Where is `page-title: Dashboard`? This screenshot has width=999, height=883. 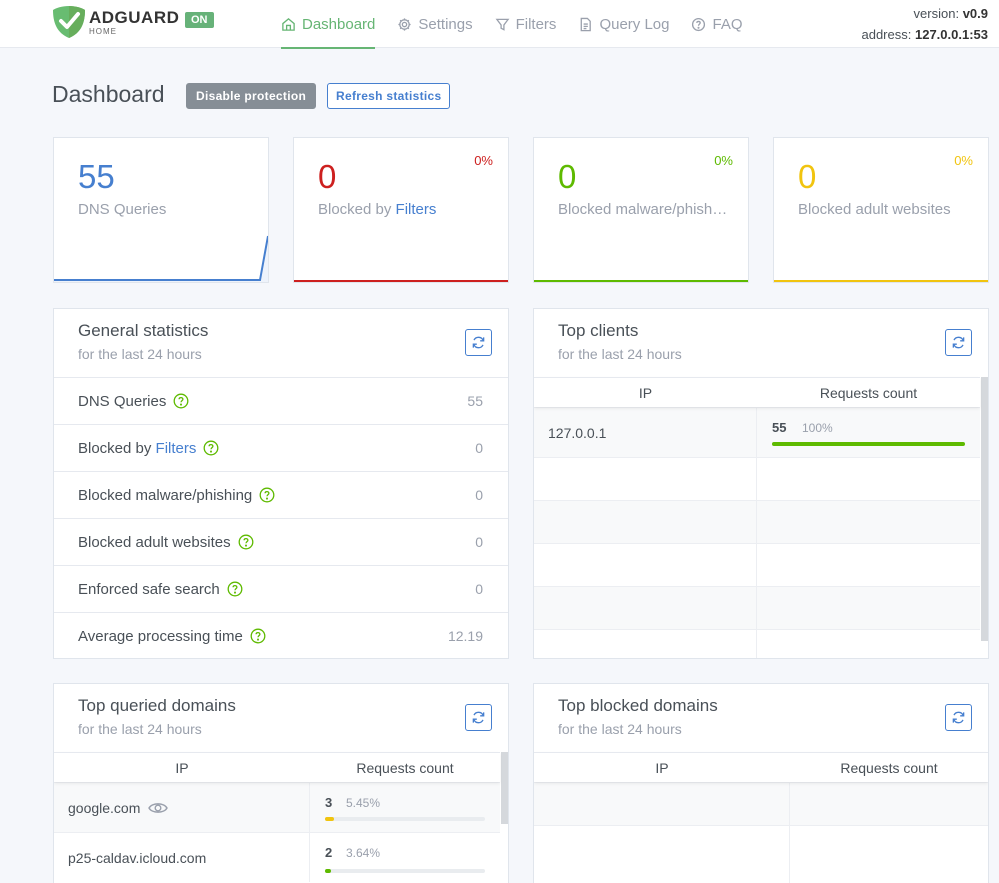
page-title: Dashboard is located at coordinates (108, 94).